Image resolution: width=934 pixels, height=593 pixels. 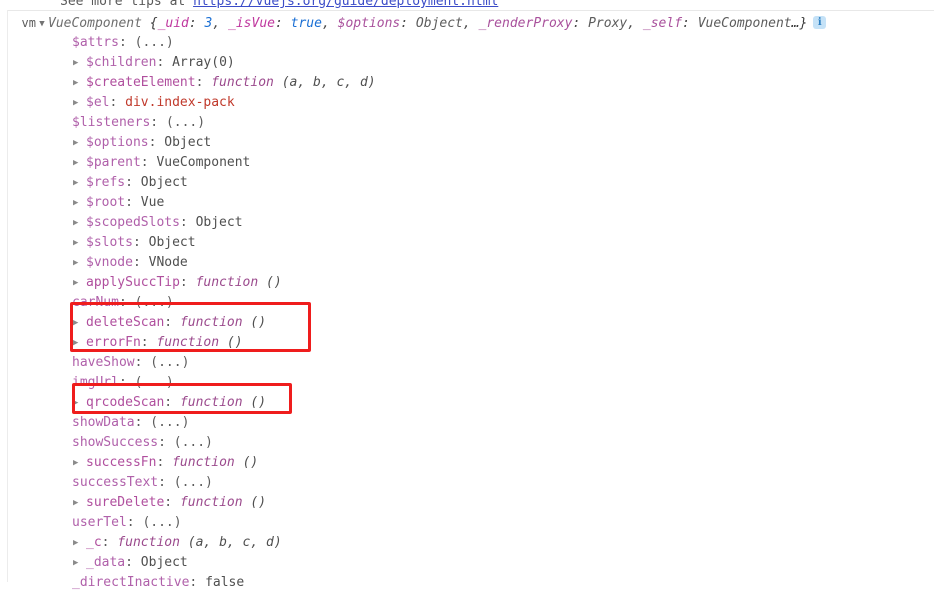 What do you see at coordinates (467, 423) in the screenshot?
I see `property-row: showData: (...)` at bounding box center [467, 423].